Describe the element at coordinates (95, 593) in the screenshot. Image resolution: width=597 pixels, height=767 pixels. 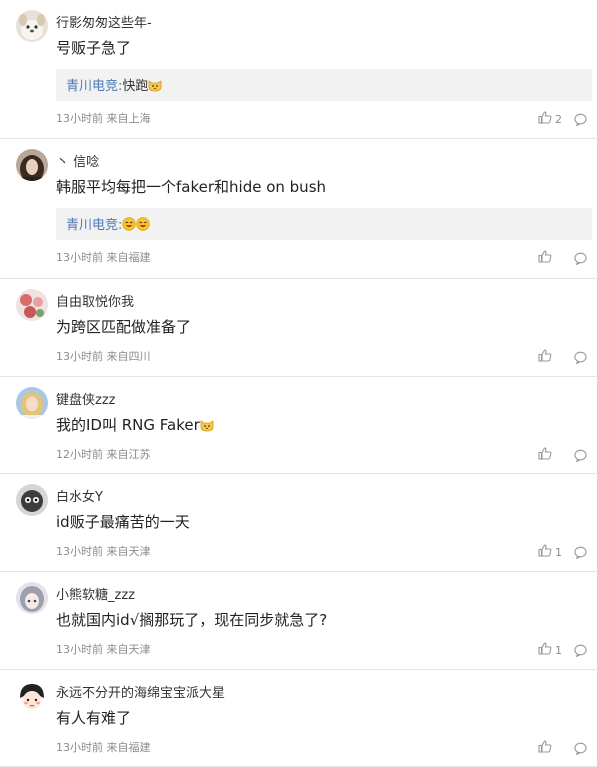
I see `username: 小熊软糖_zzz` at that location.